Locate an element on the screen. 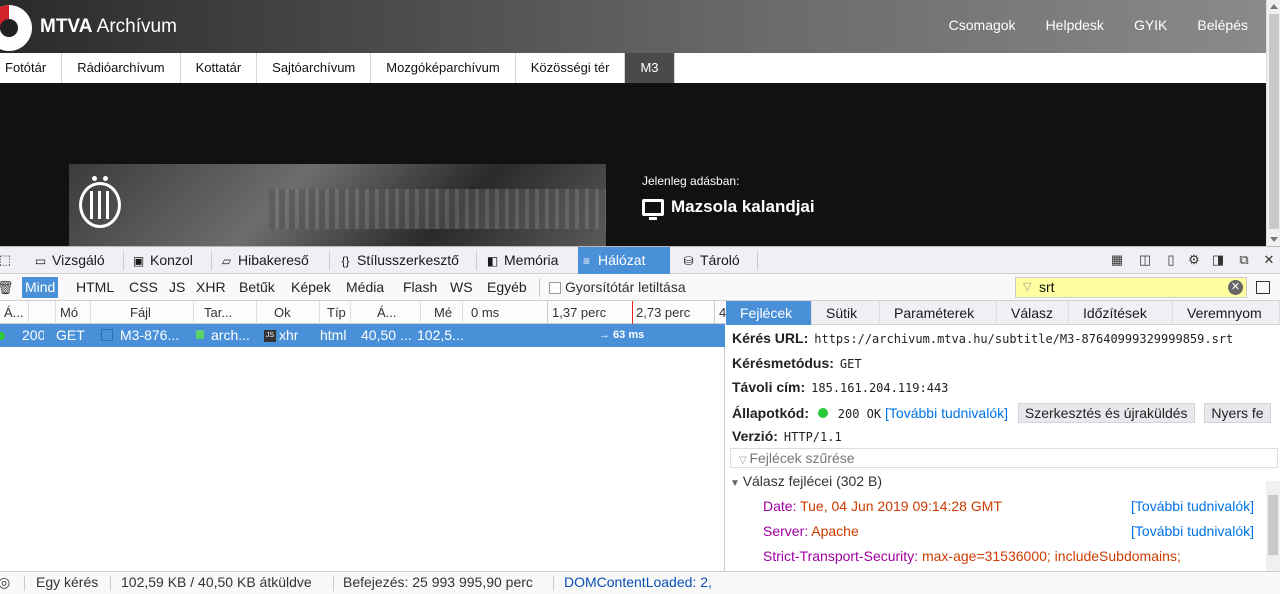 This screenshot has height=594, width=1280. col-size: Mé is located at coordinates (446, 312).